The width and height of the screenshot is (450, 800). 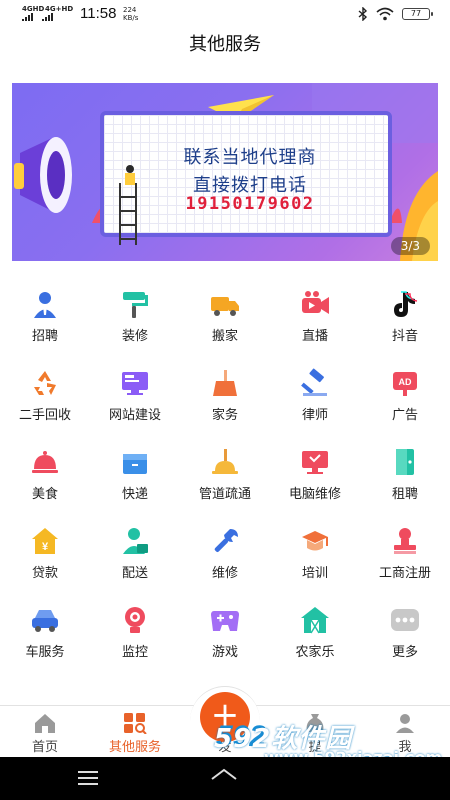 What do you see at coordinates (45, 652) in the screenshot?
I see `service-label: 车服务` at bounding box center [45, 652].